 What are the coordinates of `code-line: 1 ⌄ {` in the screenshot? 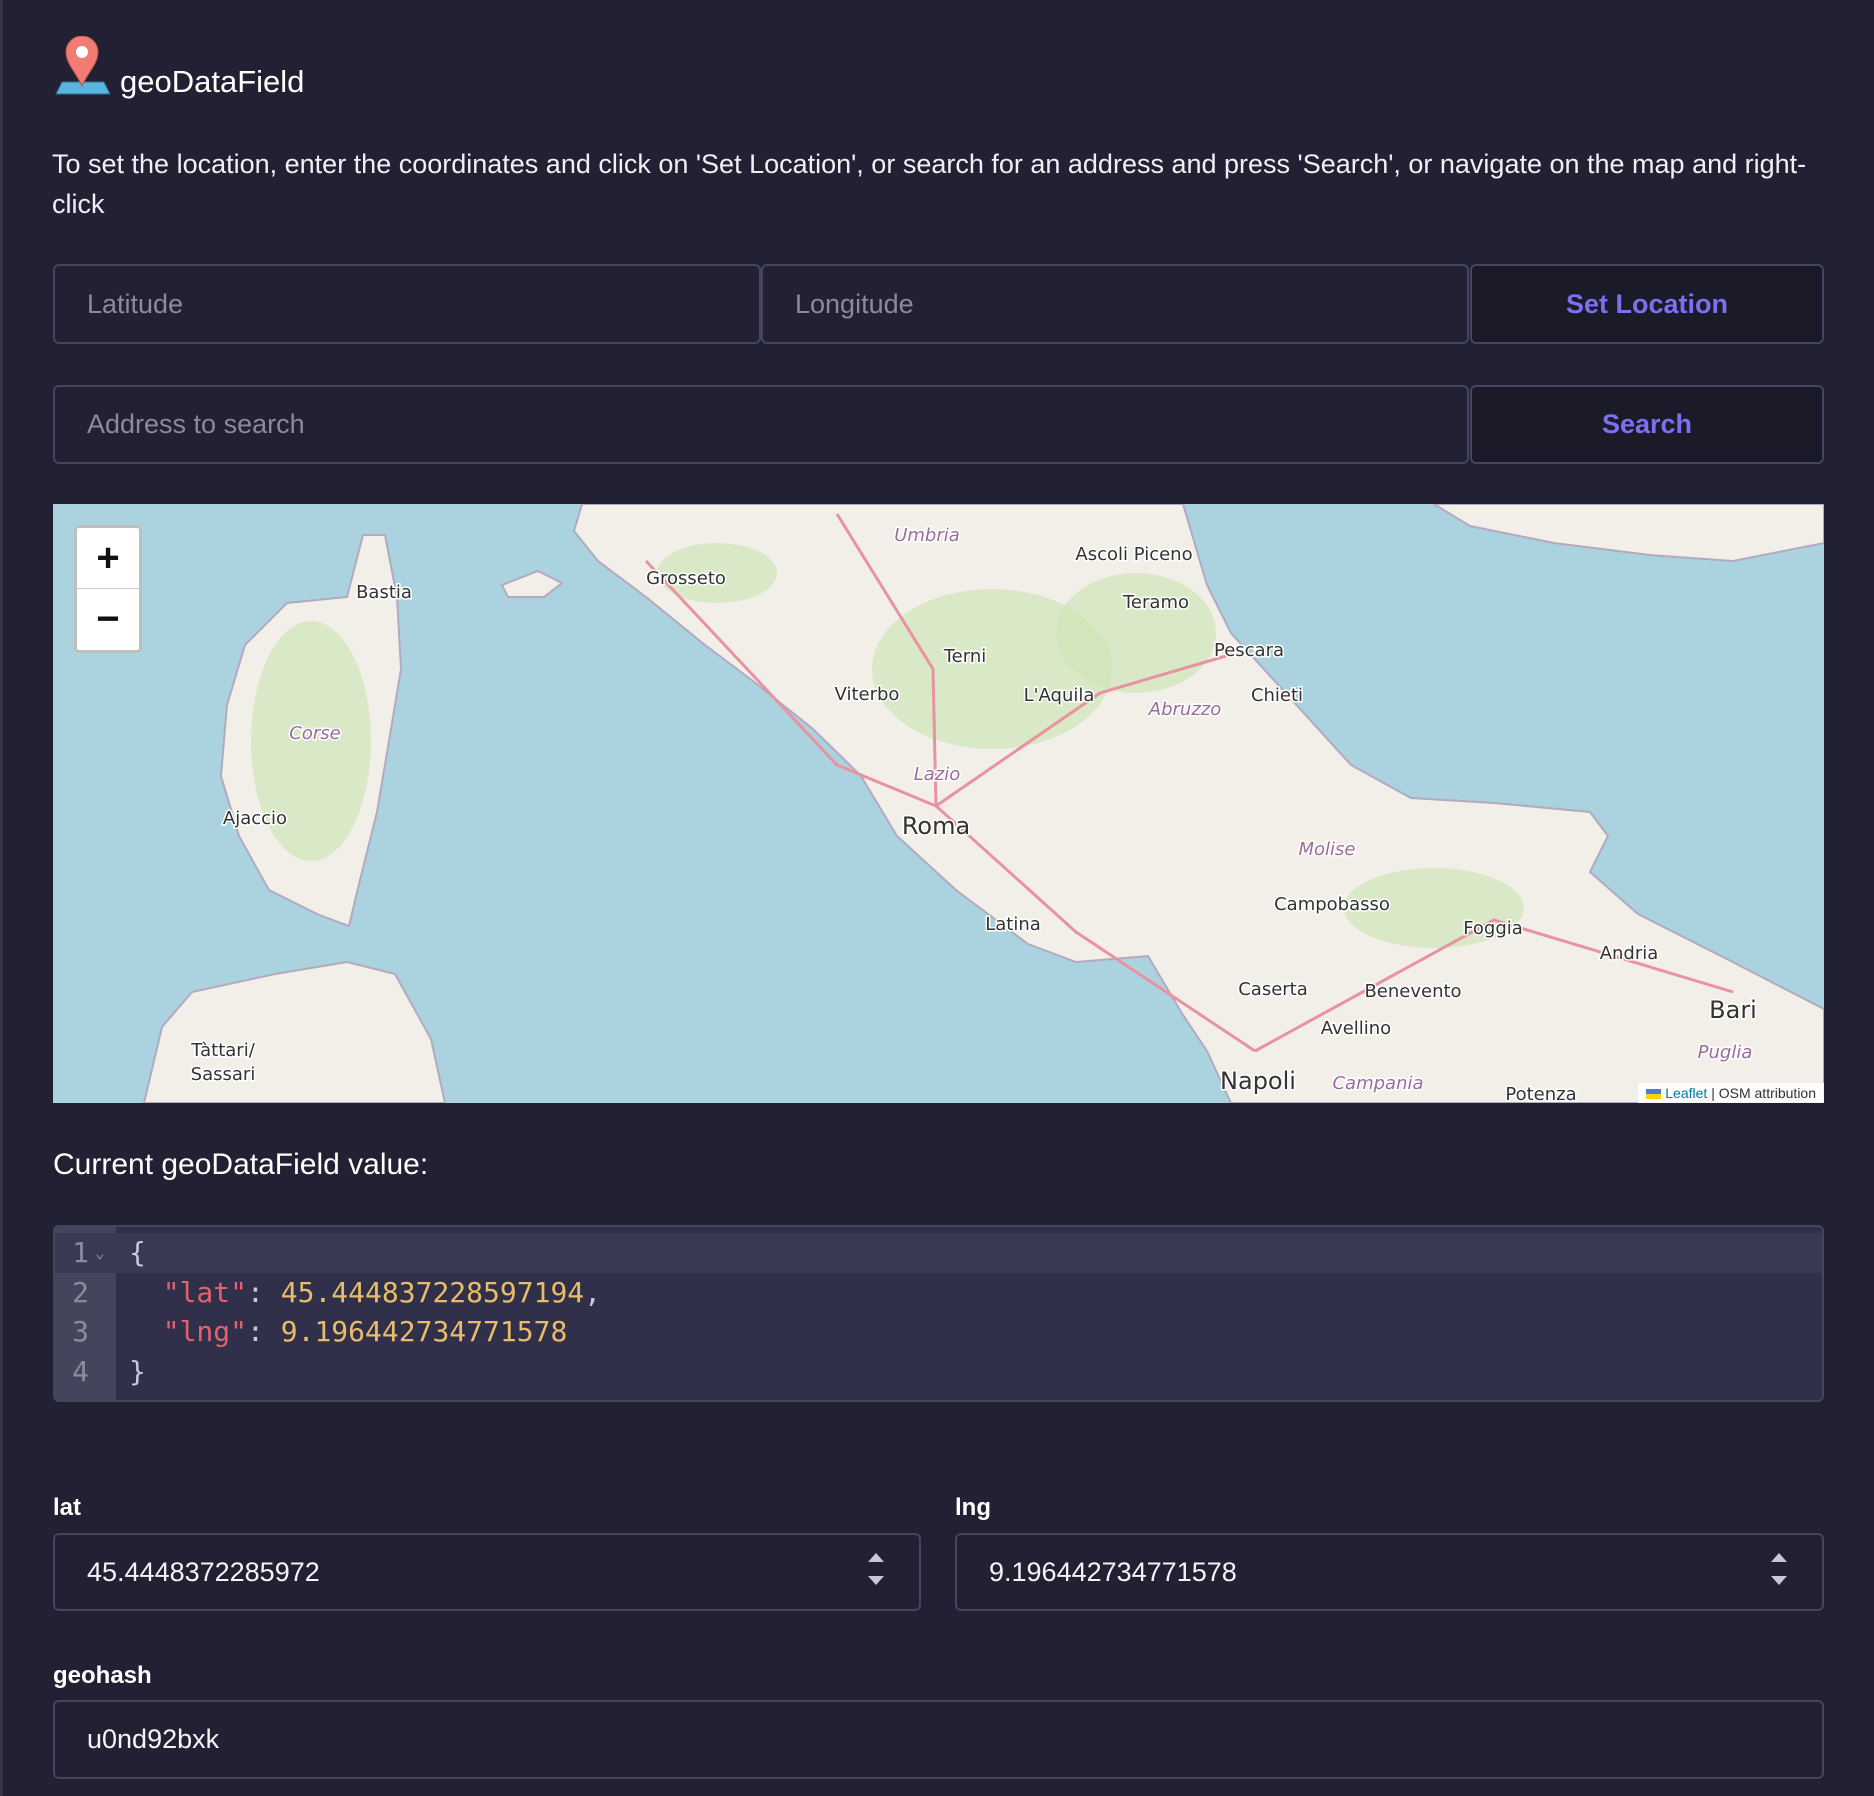 It's located at (938, 1253).